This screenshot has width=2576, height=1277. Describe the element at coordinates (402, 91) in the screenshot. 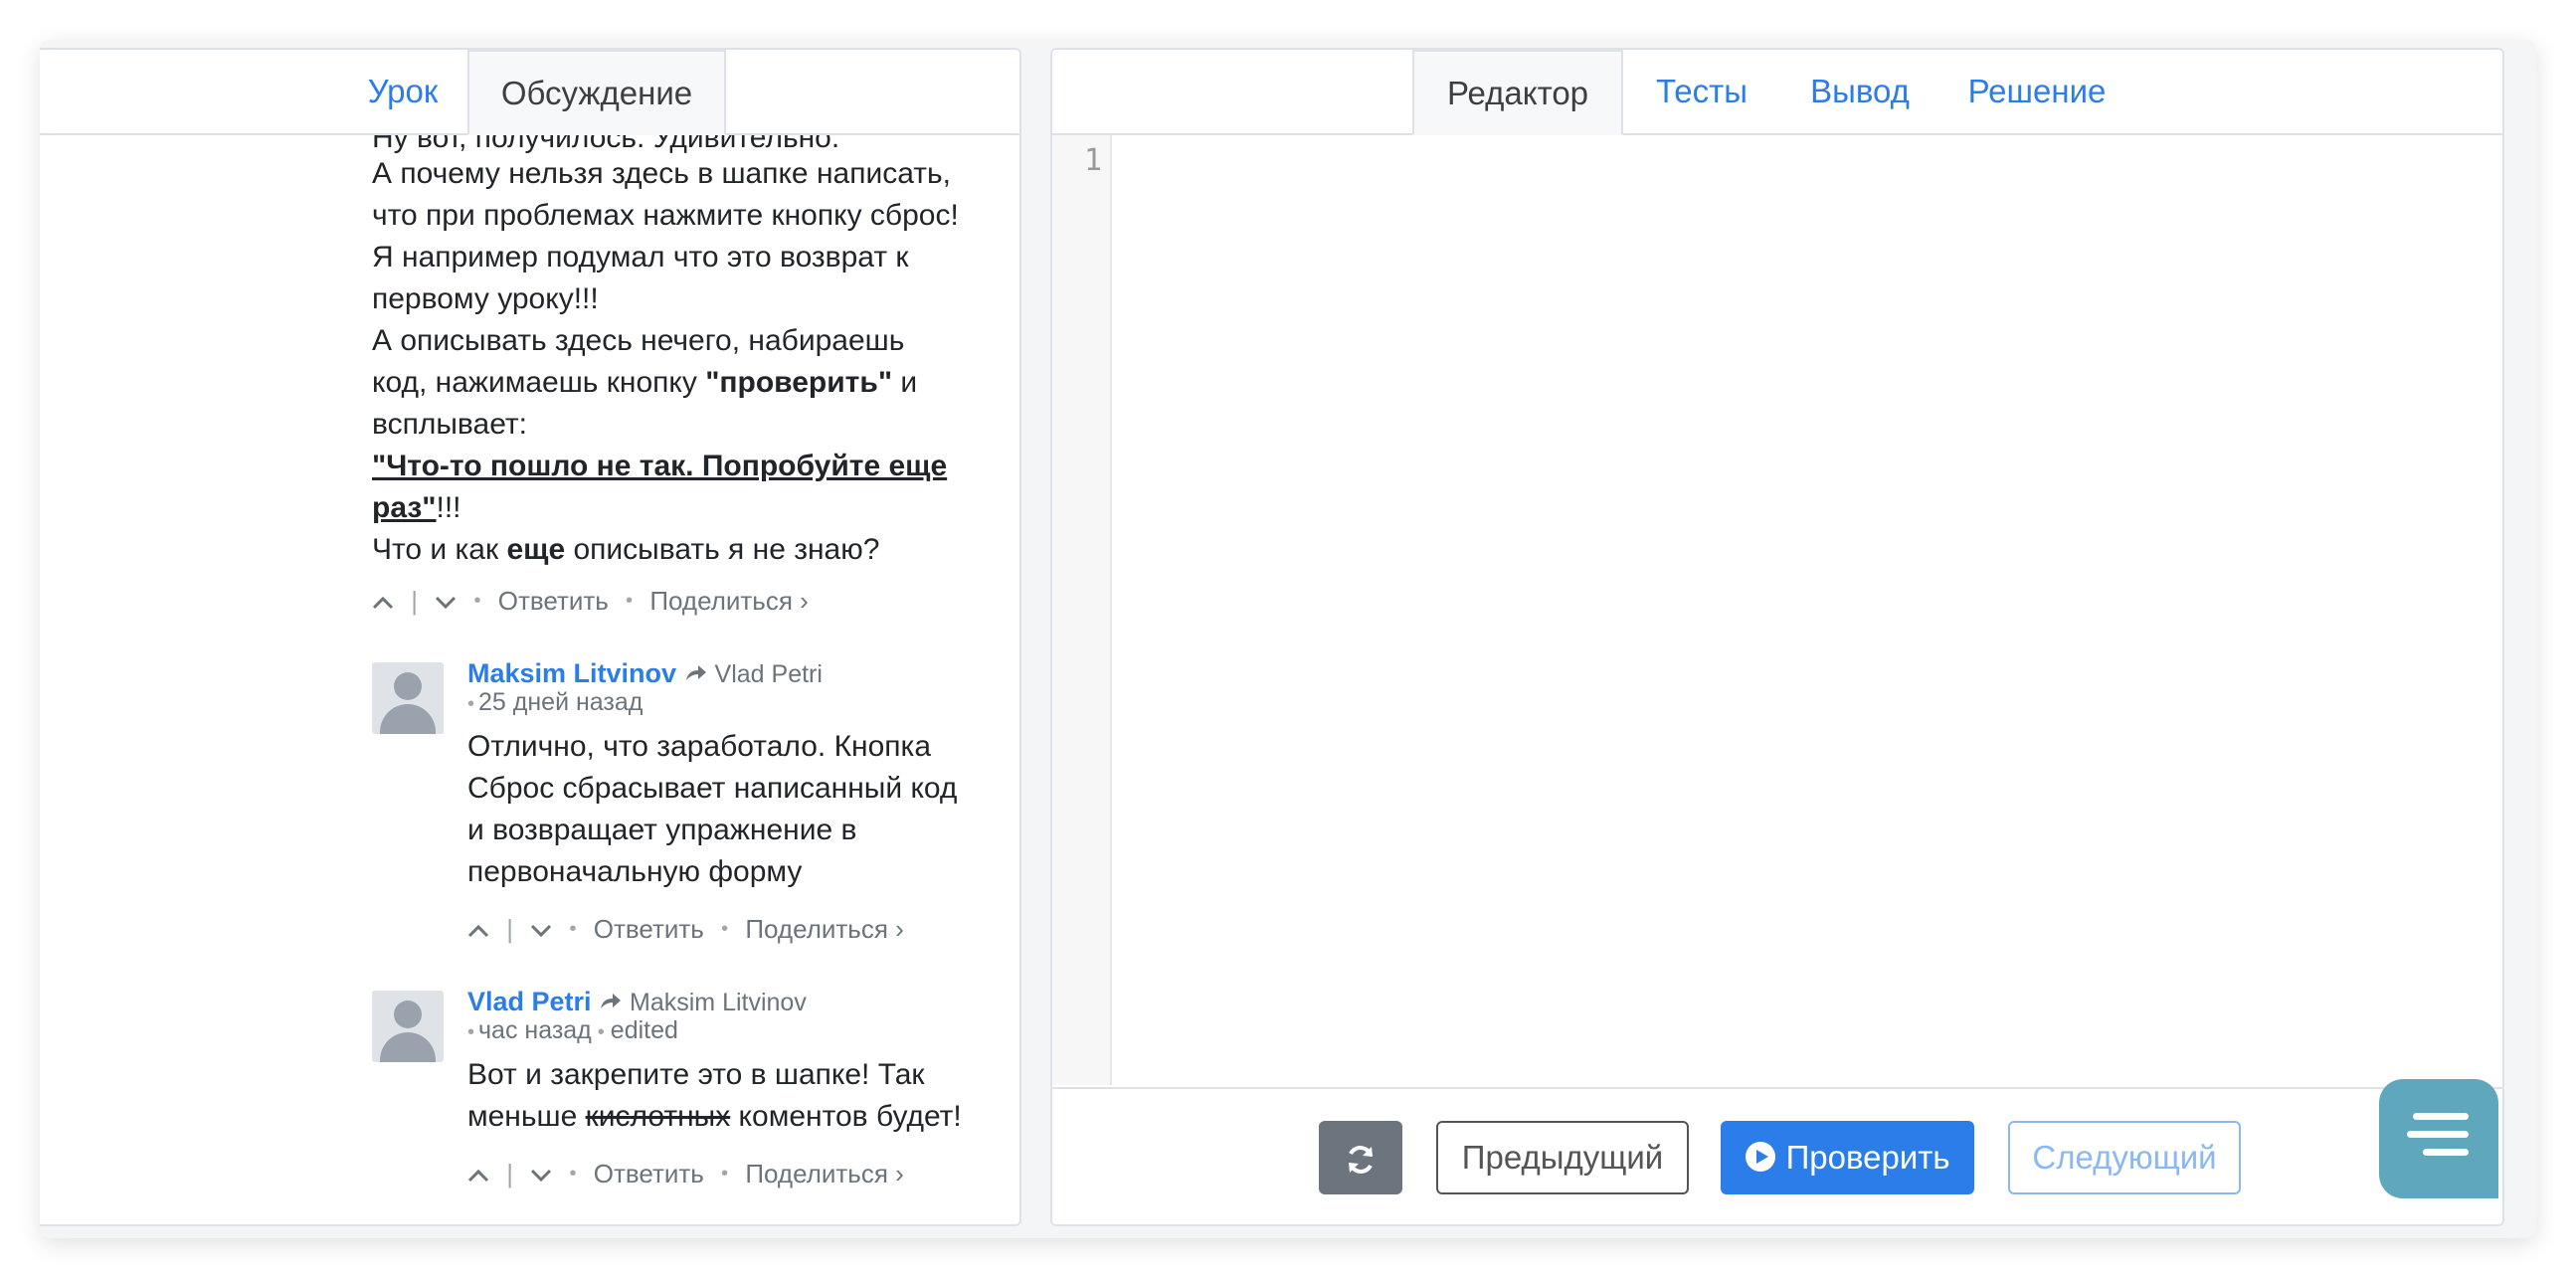

I see `tab-lesson: Урок` at that location.